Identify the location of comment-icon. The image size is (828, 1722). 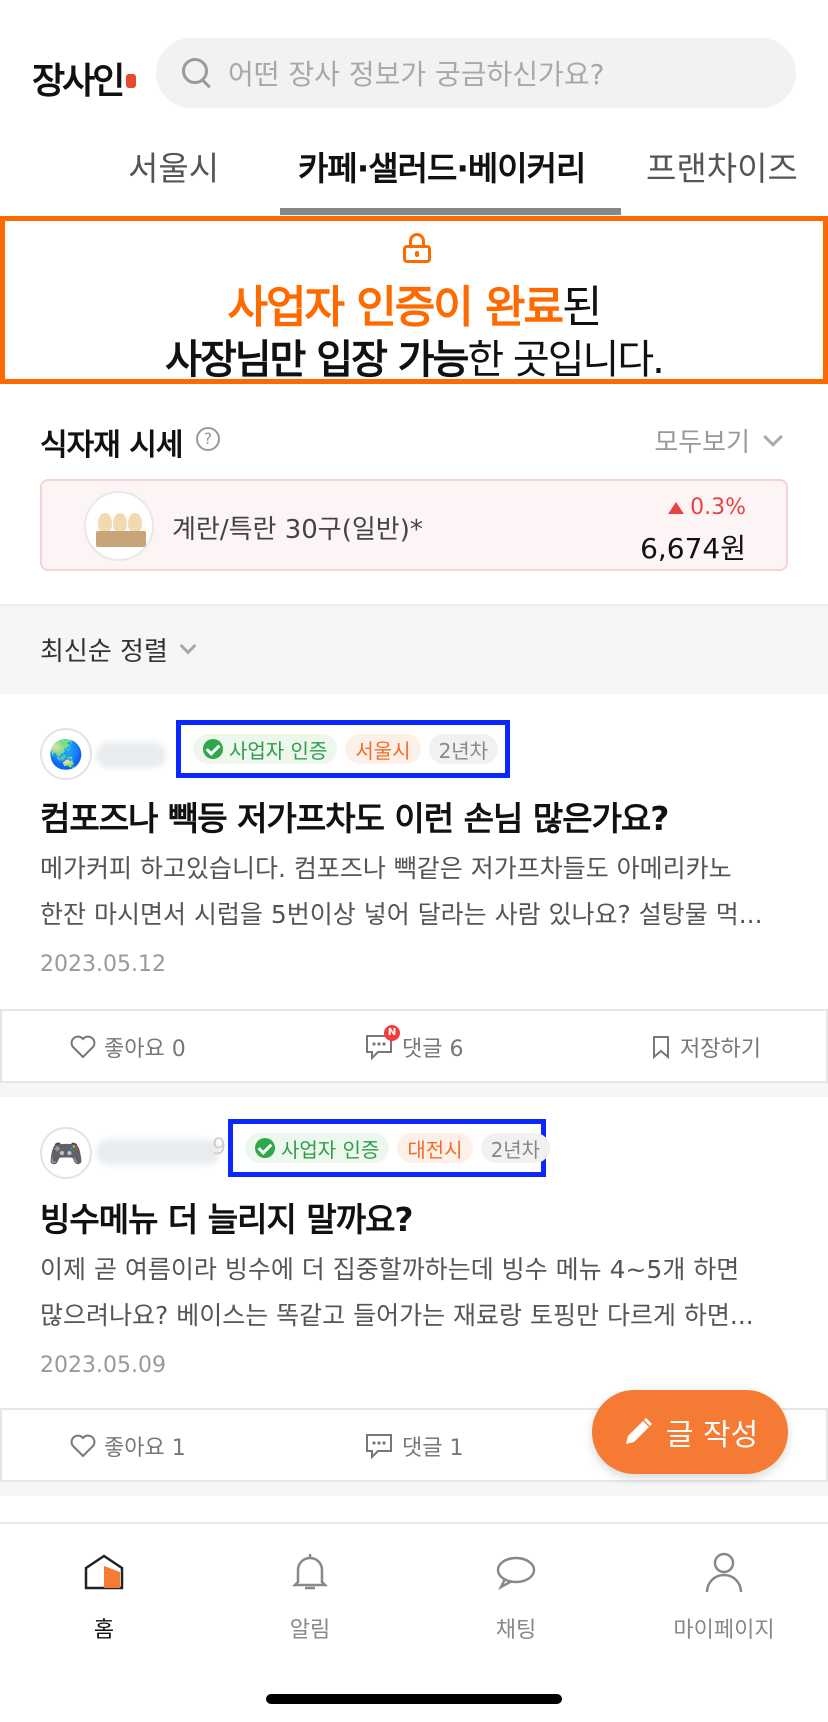
(379, 1446).